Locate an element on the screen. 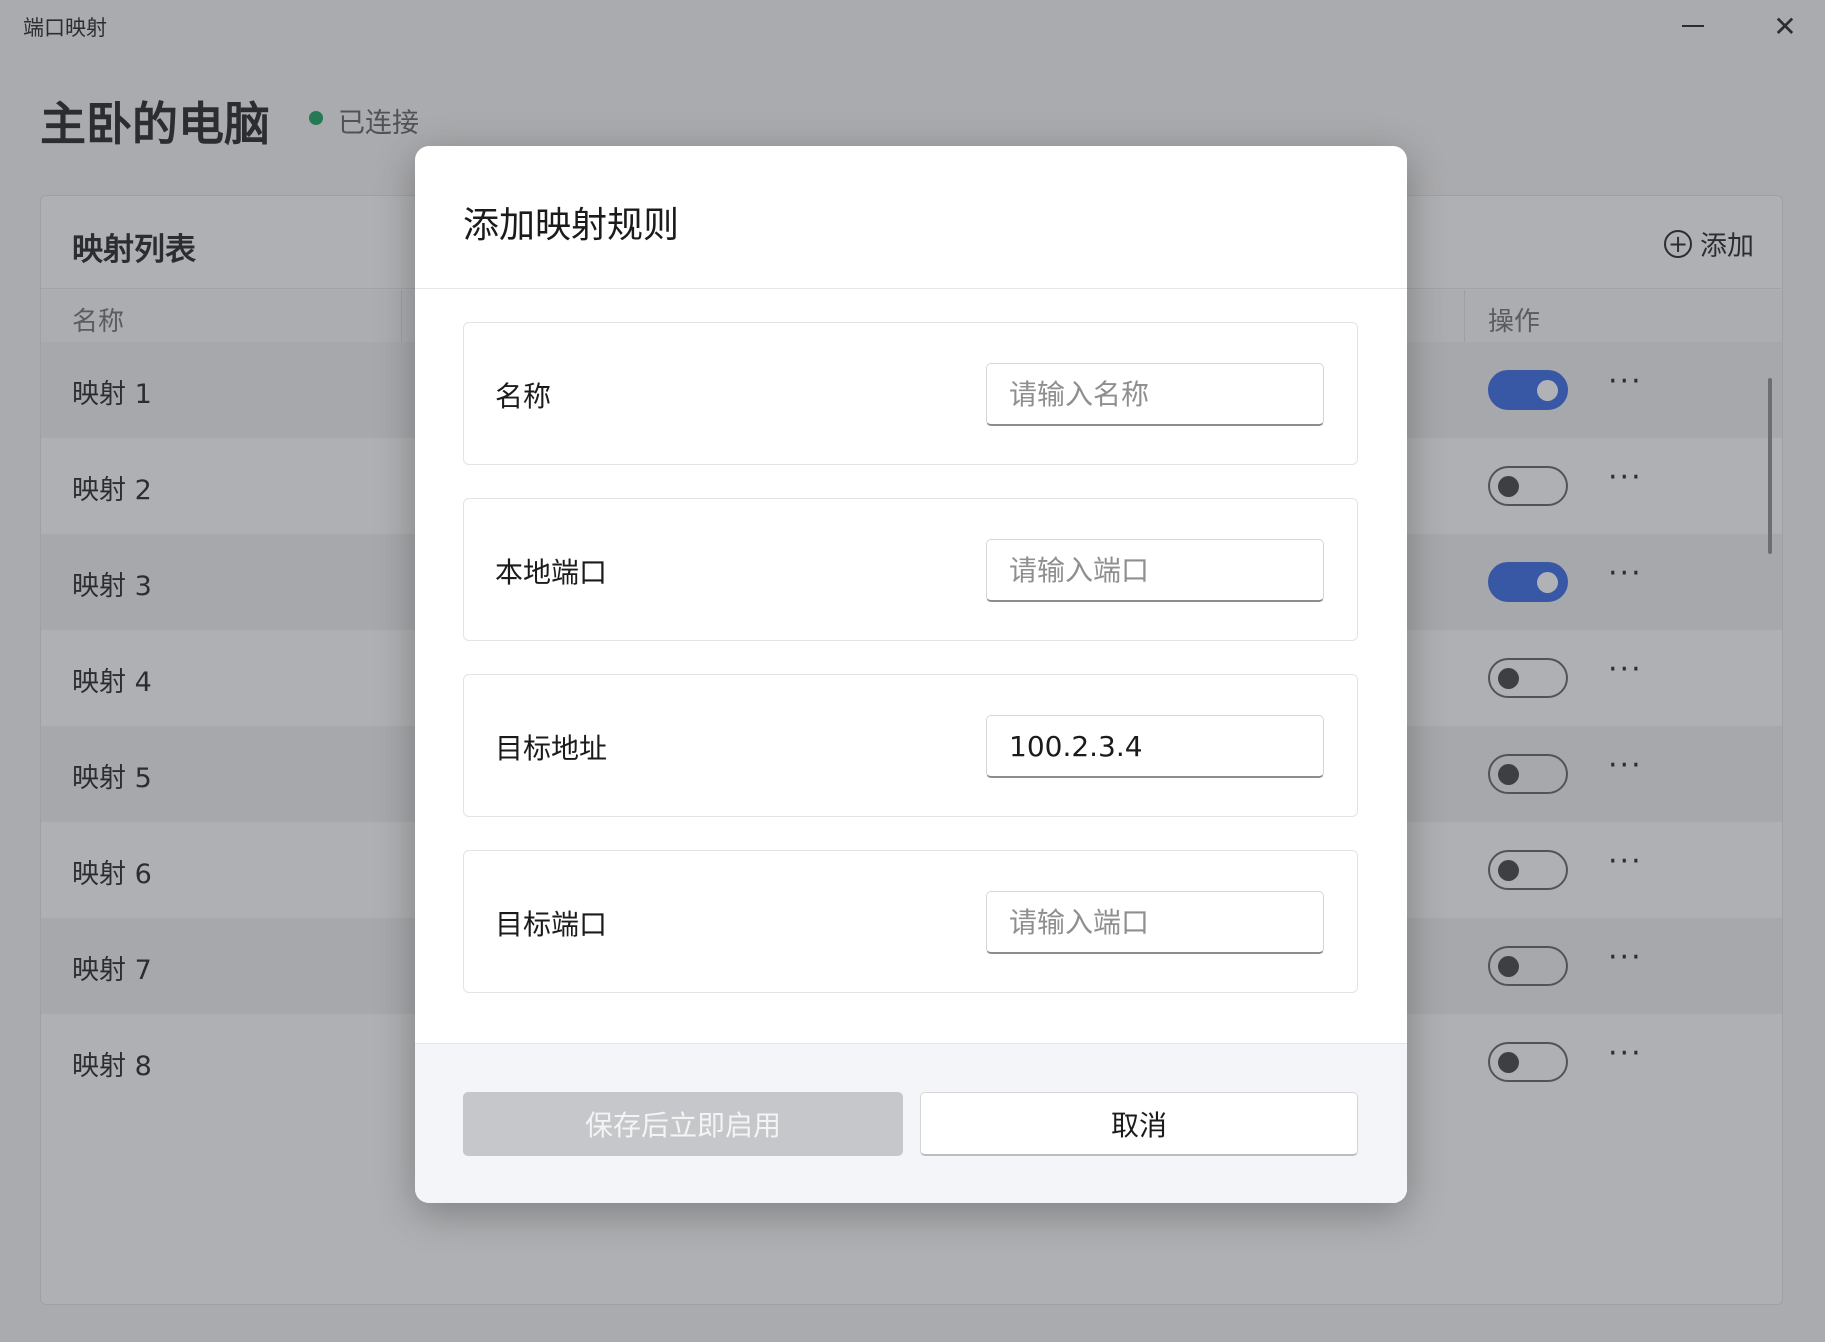 The width and height of the screenshot is (1825, 1342). dialog-title: 添加映射规则 is located at coordinates (571, 225).